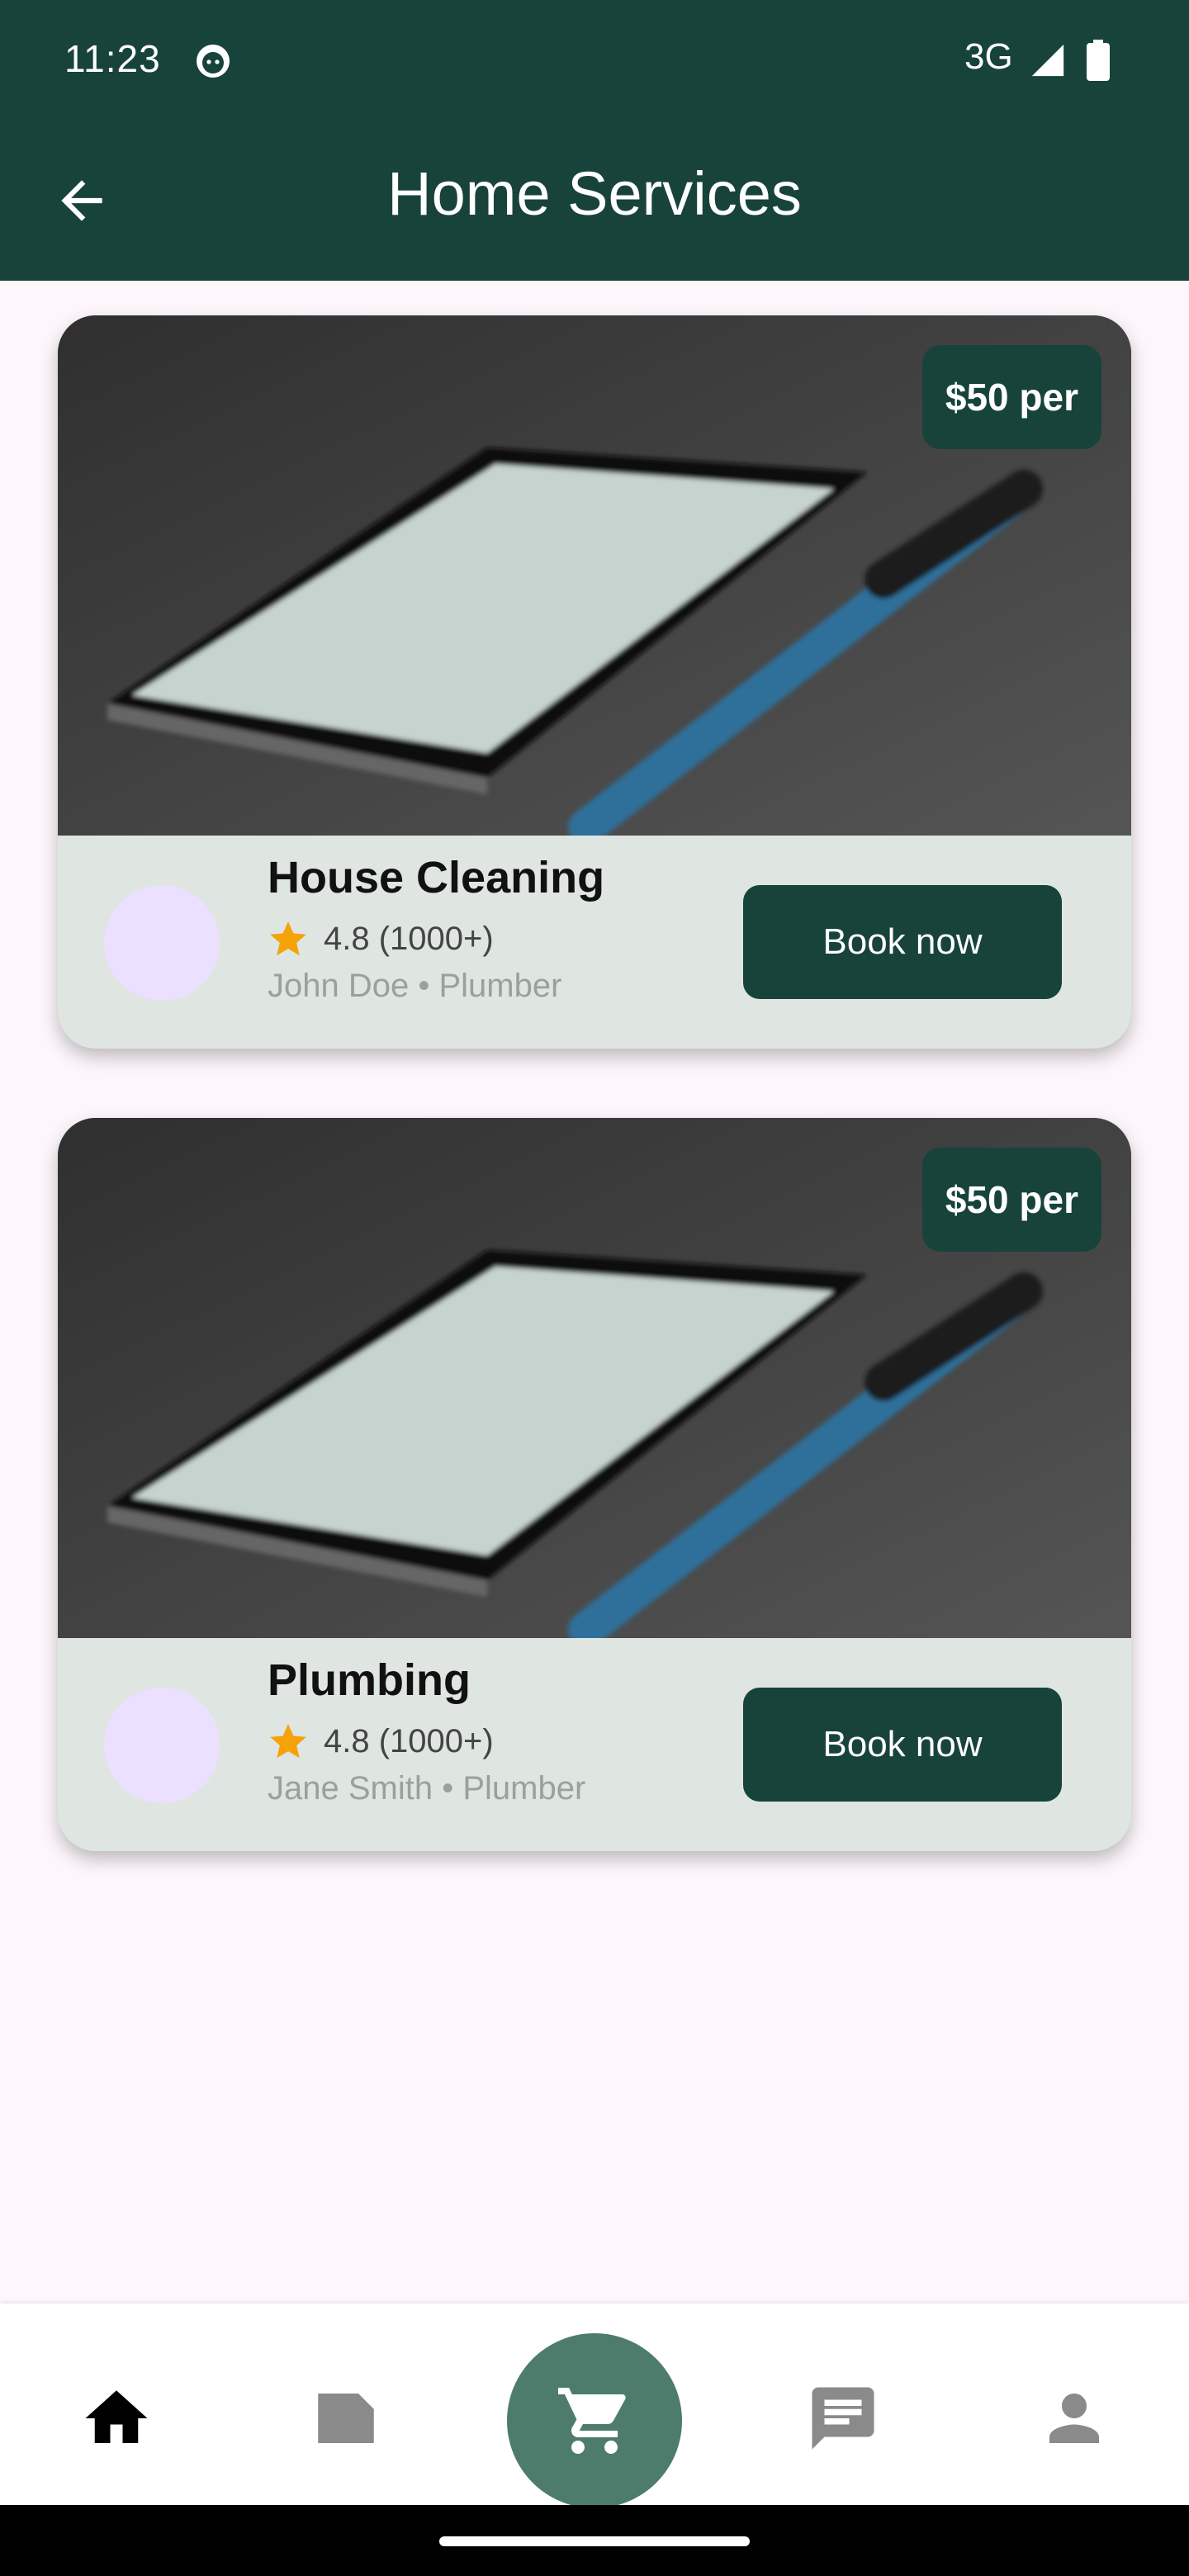 The height and width of the screenshot is (2576, 1189). What do you see at coordinates (1074, 2418) in the screenshot?
I see `person-icon` at bounding box center [1074, 2418].